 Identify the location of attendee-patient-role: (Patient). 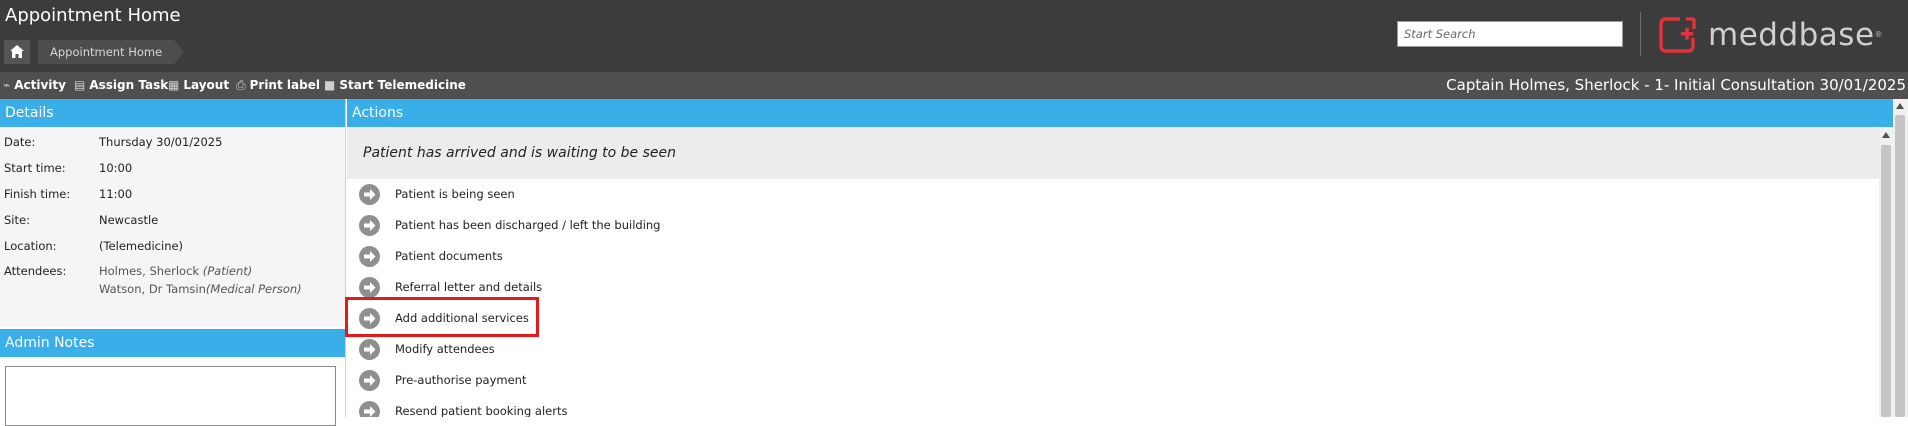
(227, 271).